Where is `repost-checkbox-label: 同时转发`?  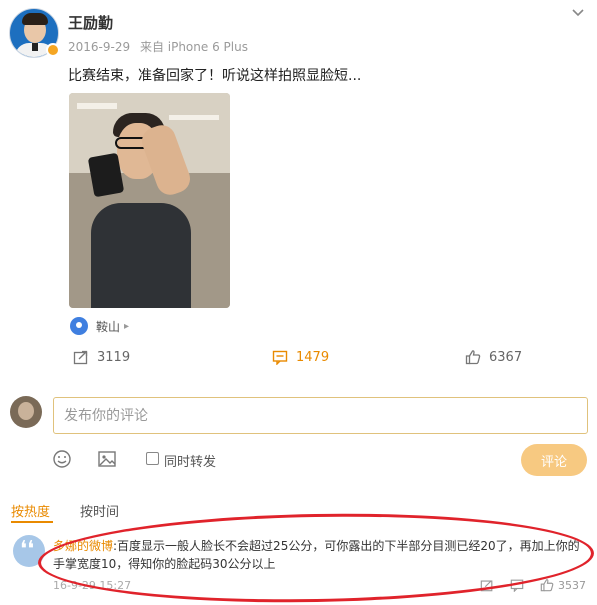
repost-checkbox-label: 同时转发 is located at coordinates (190, 460).